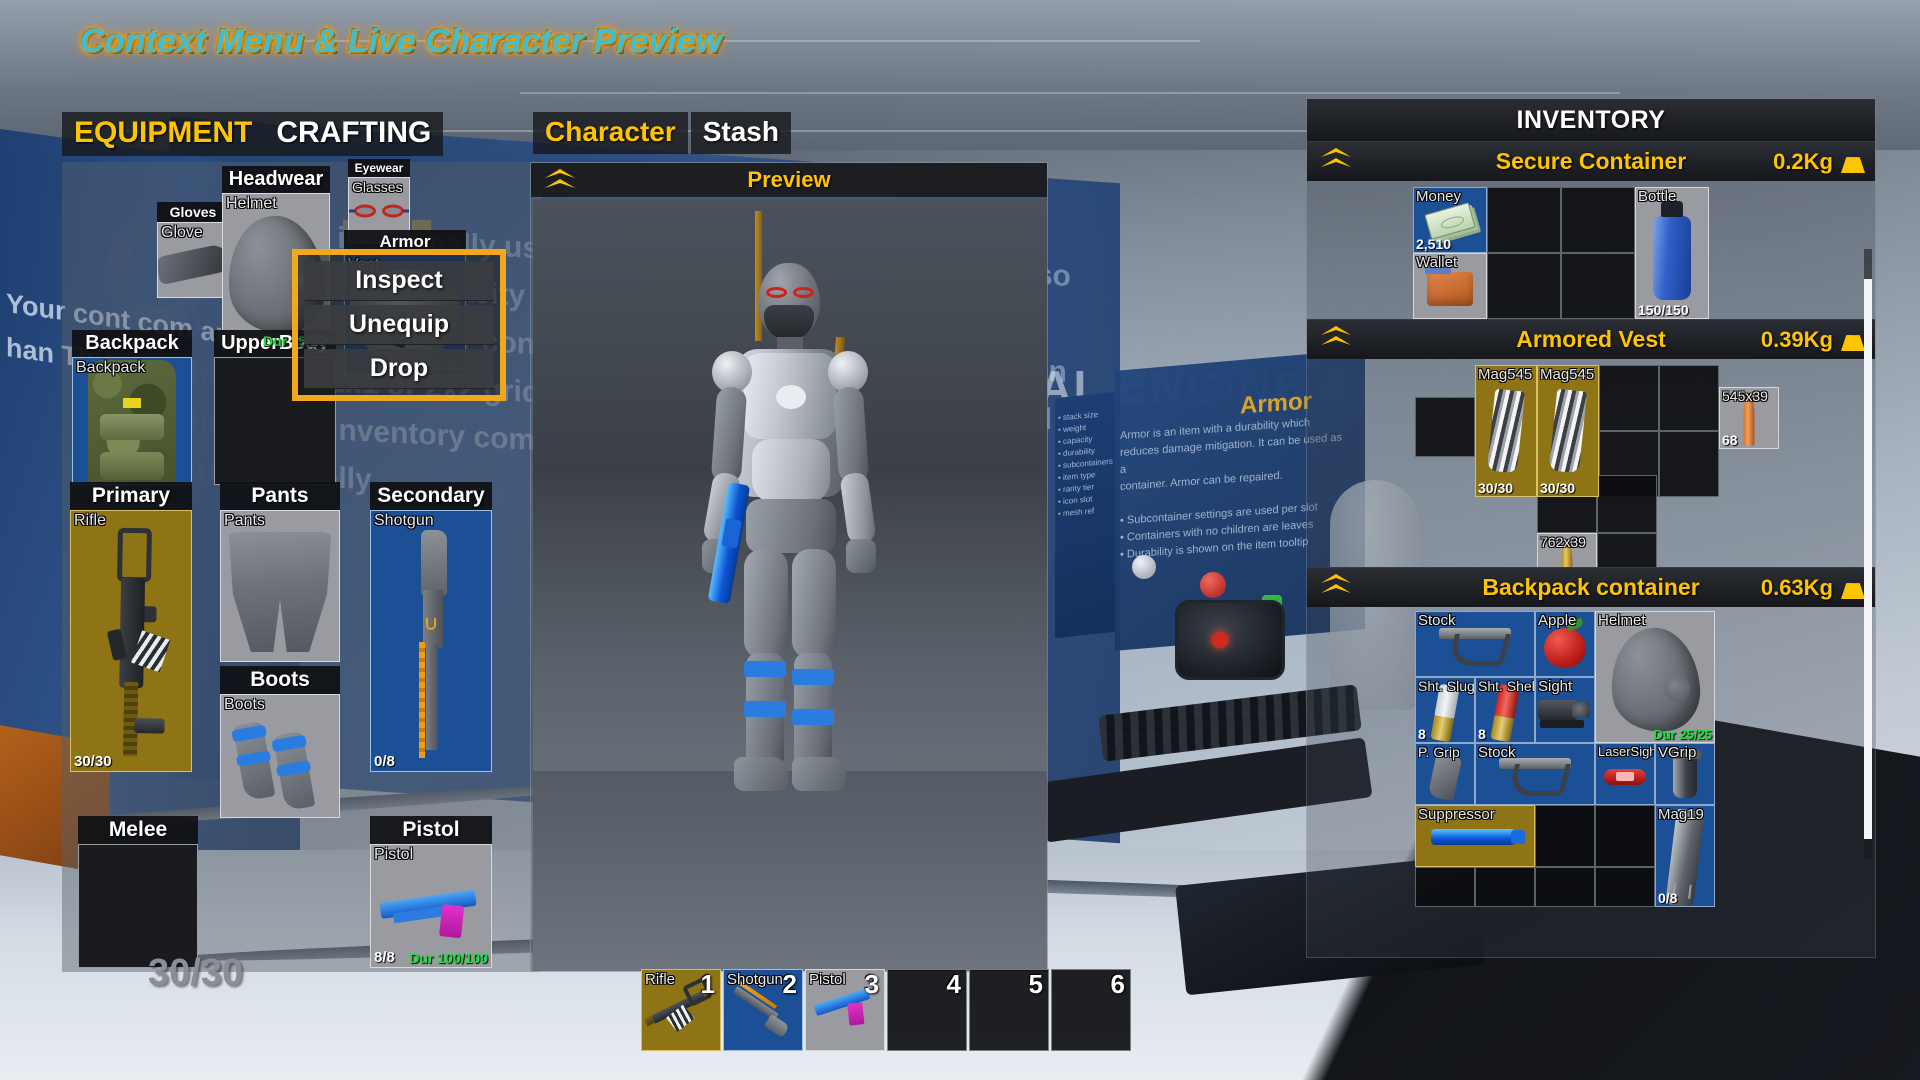 This screenshot has width=1920, height=1080. What do you see at coordinates (1445, 774) in the screenshot?
I see `inventory-item-pistol-grip: P. Grip` at bounding box center [1445, 774].